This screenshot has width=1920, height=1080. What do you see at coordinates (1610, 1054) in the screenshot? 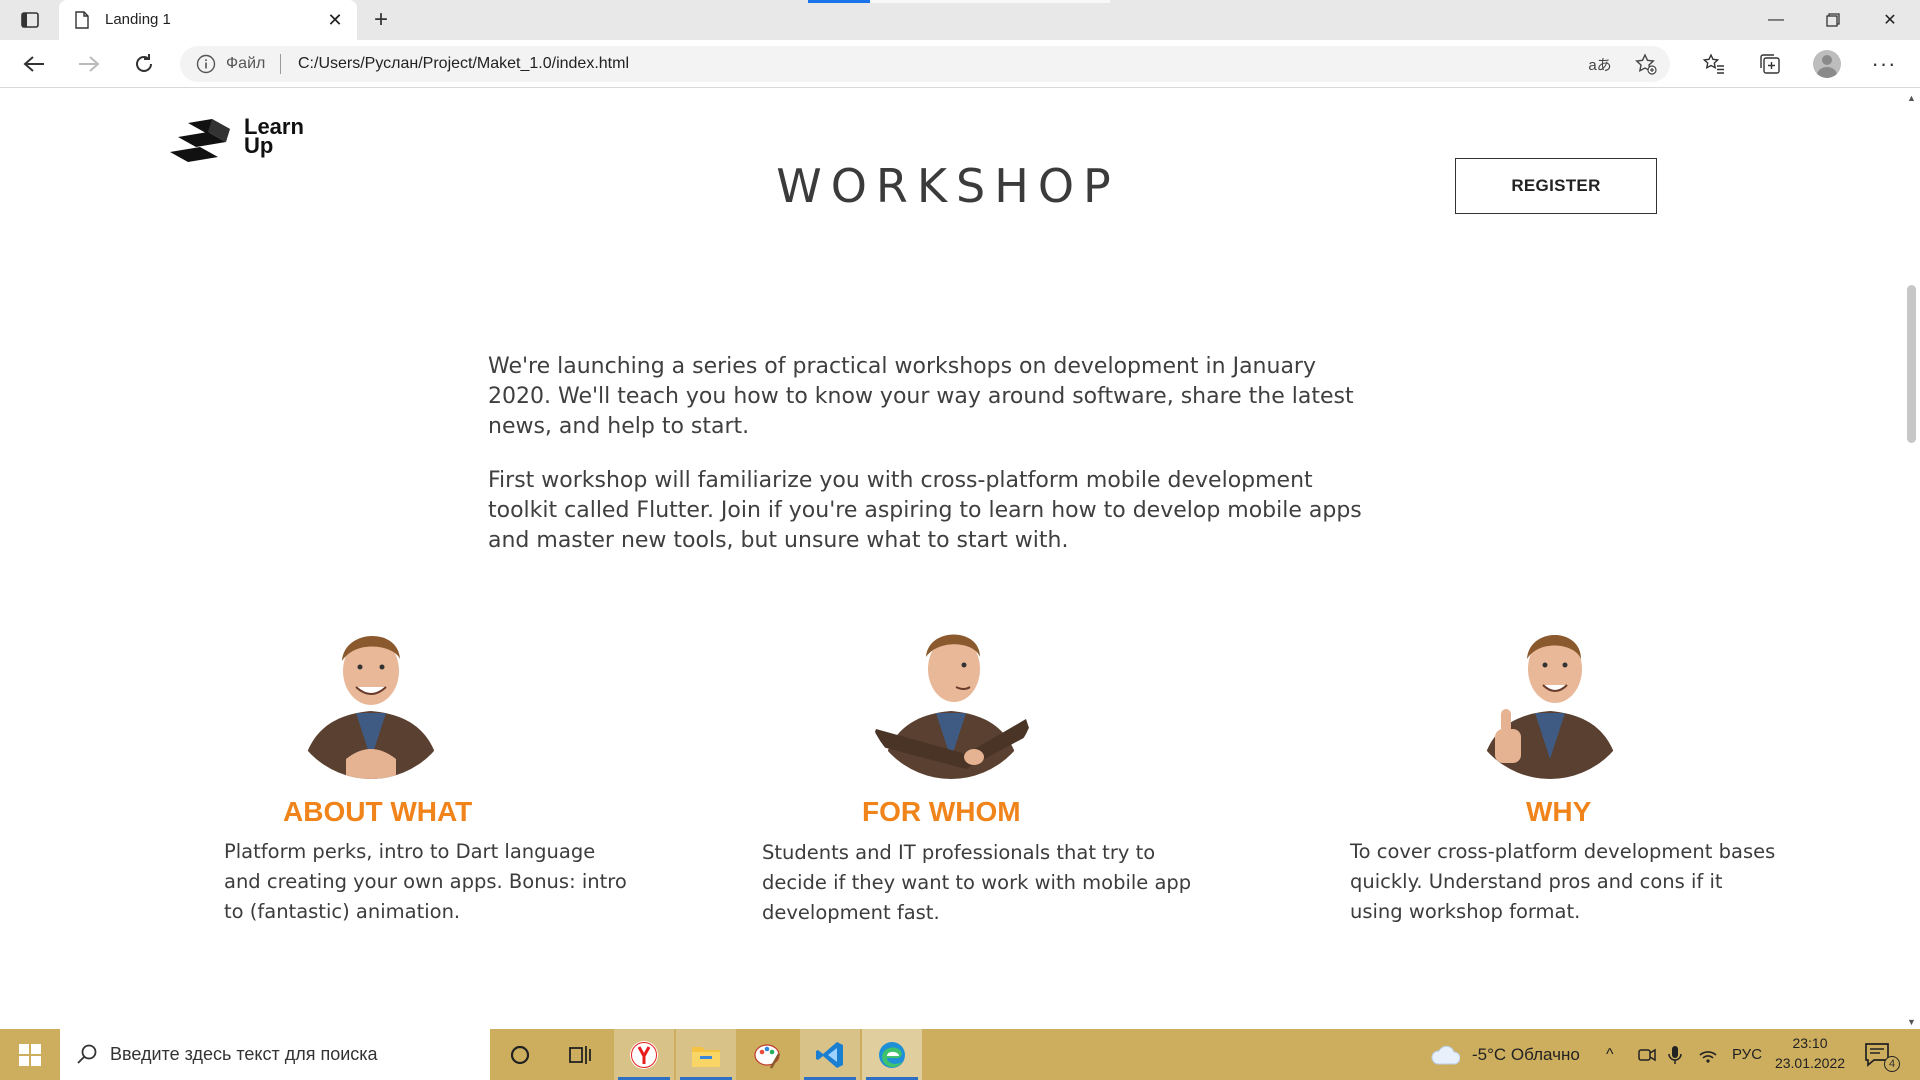
I see `tray-overflow-icon: ^` at bounding box center [1610, 1054].